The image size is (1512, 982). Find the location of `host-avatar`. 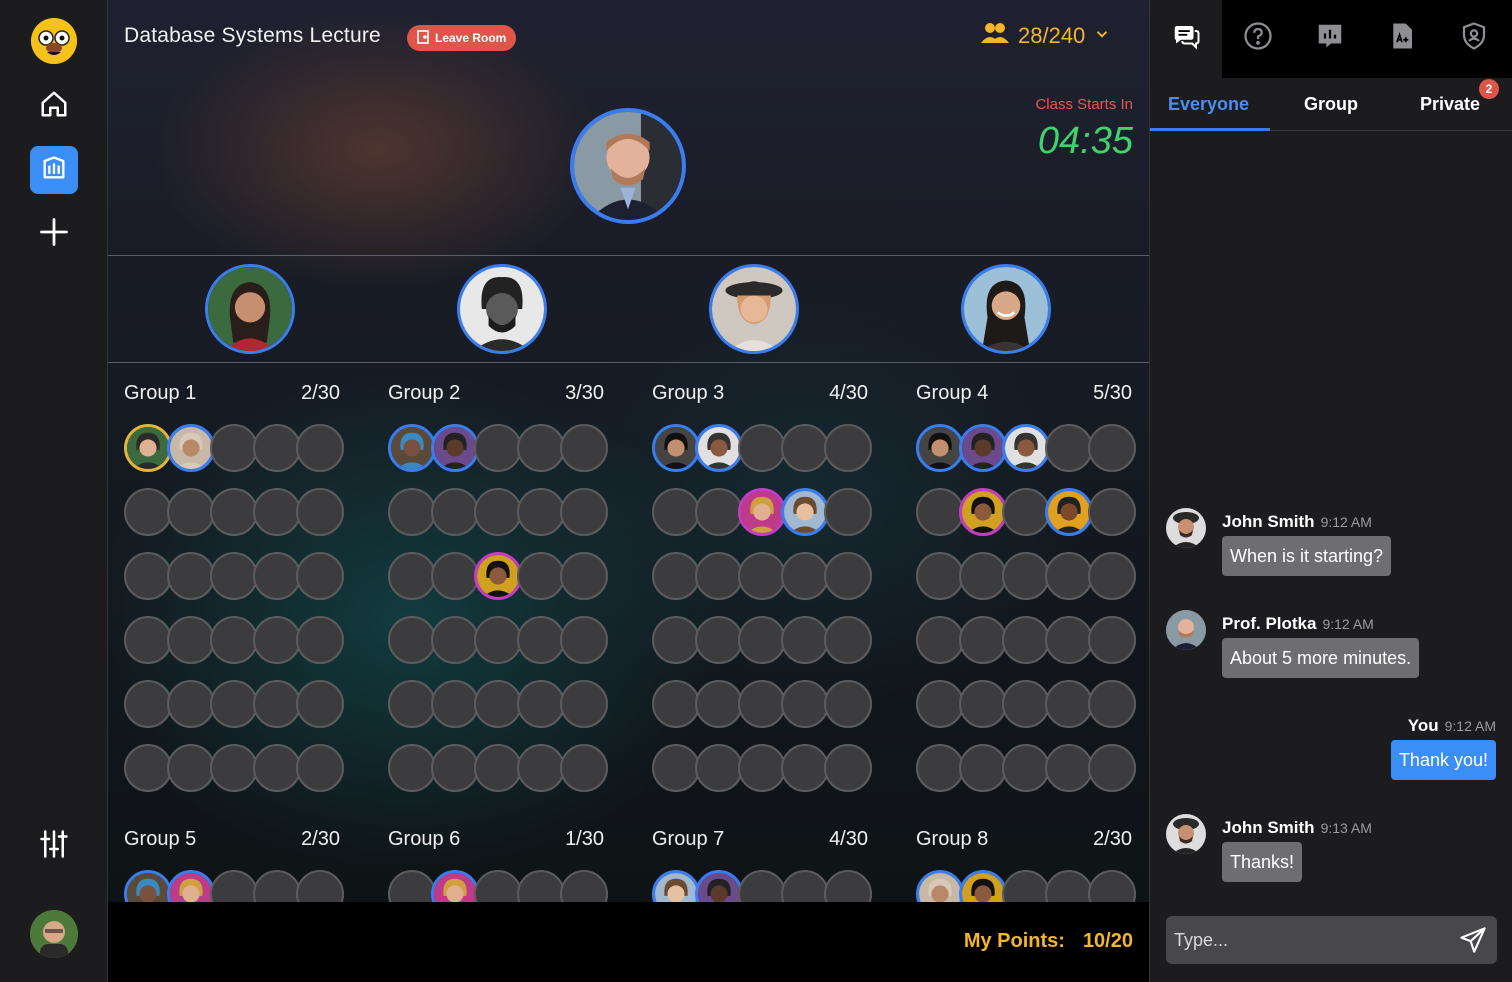

host-avatar is located at coordinates (628, 166).